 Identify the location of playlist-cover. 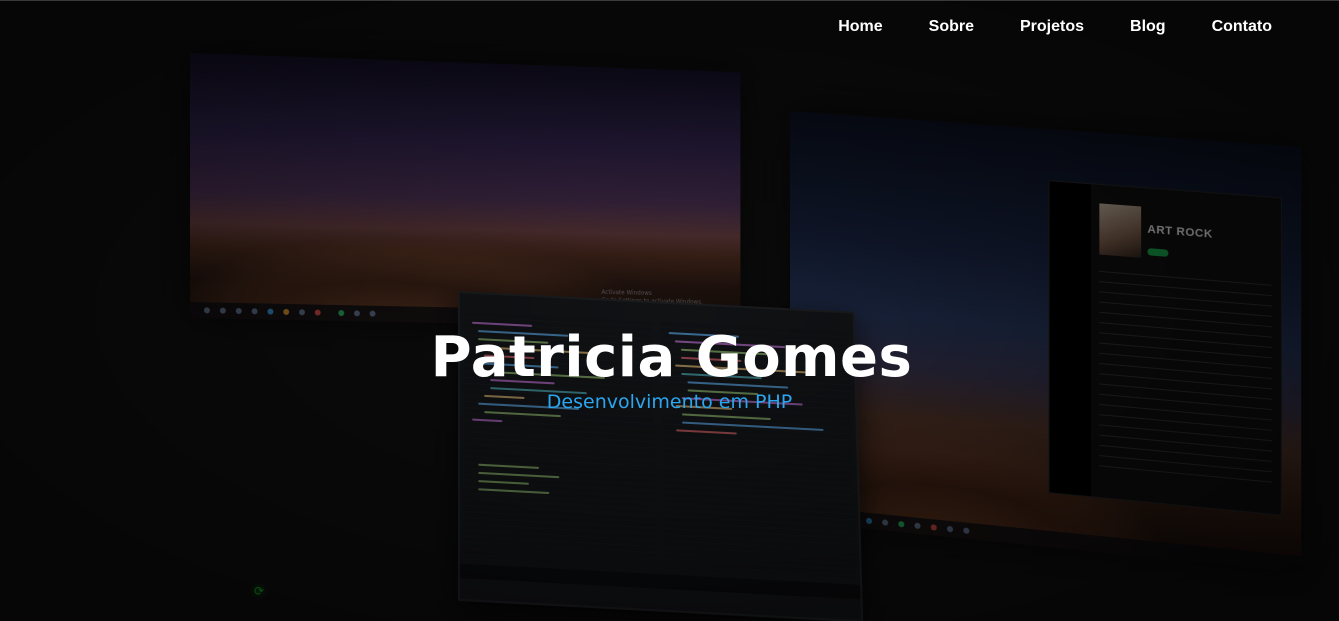
(1120, 230).